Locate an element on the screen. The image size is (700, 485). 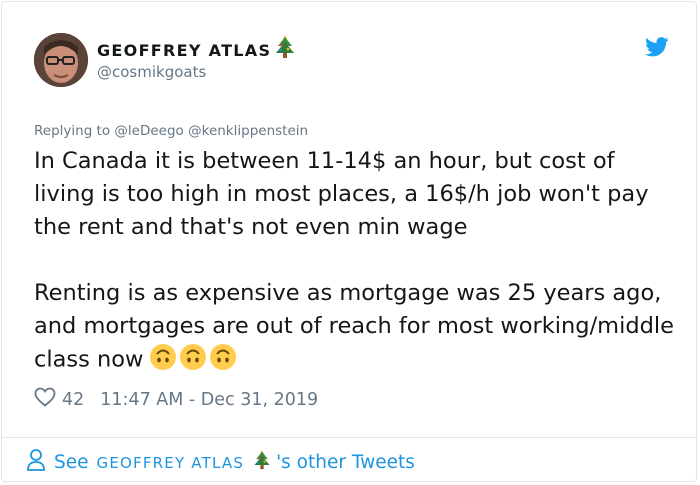
footer-author-name: GEOFFREY ATLAS is located at coordinates (170, 462).